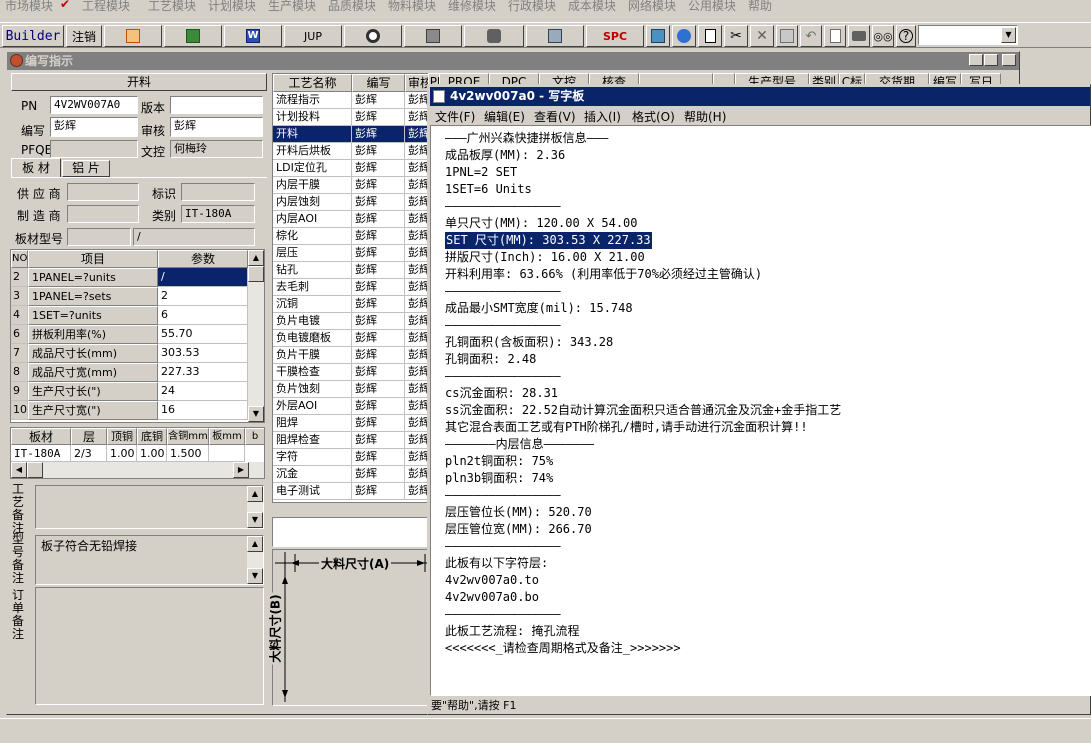  What do you see at coordinates (216, 149) in the screenshot?
I see `doccontrol-field: 何梅玲` at bounding box center [216, 149].